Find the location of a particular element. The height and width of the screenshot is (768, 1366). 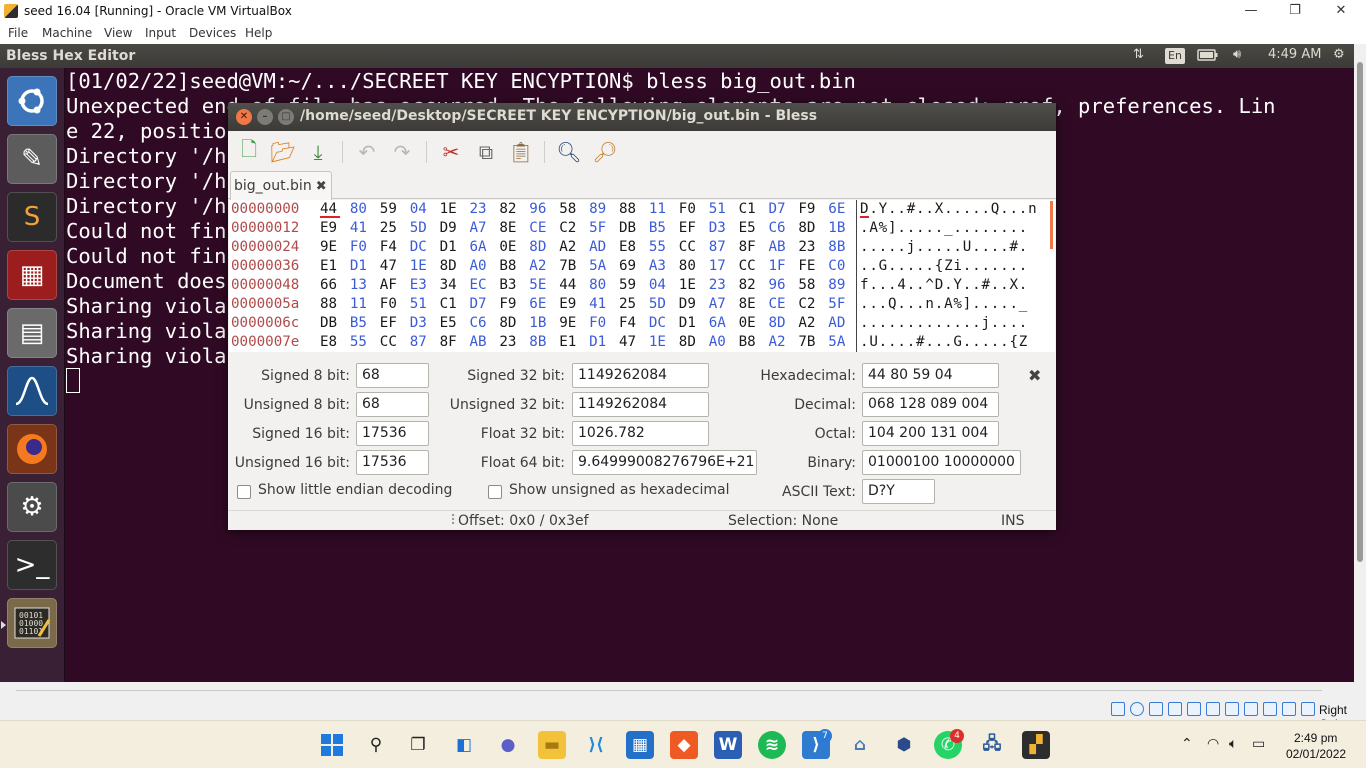

hex-byte: A3 is located at coordinates (657, 266).